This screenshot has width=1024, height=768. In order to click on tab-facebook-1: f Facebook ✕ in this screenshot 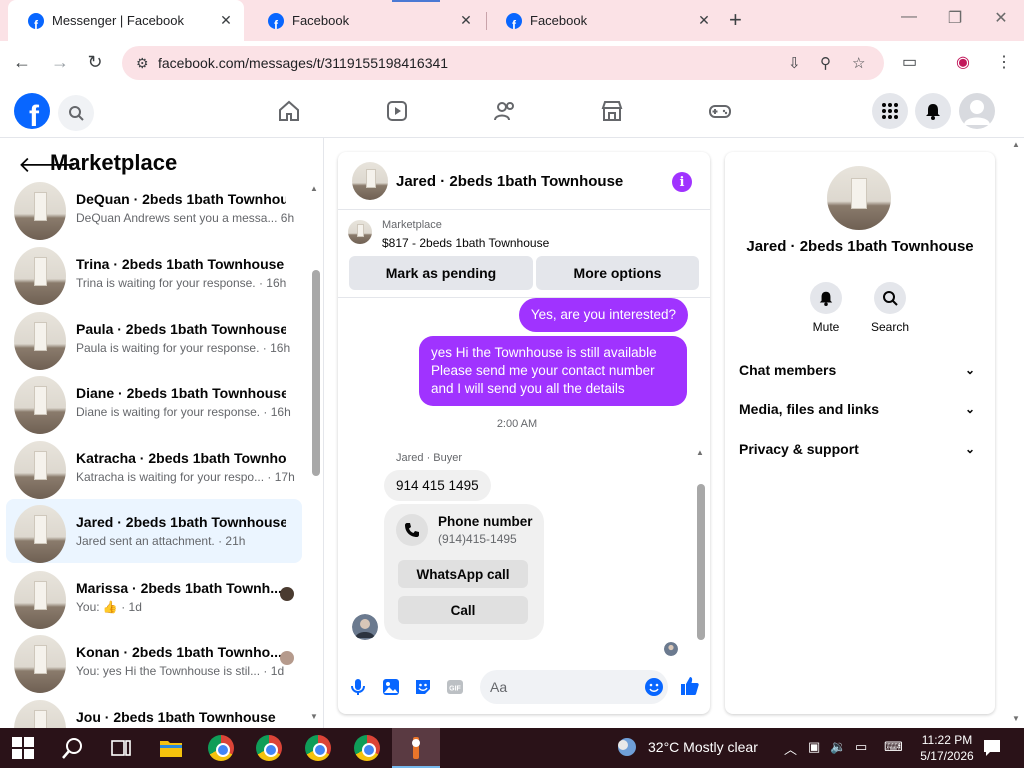, I will do `click(366, 20)`.